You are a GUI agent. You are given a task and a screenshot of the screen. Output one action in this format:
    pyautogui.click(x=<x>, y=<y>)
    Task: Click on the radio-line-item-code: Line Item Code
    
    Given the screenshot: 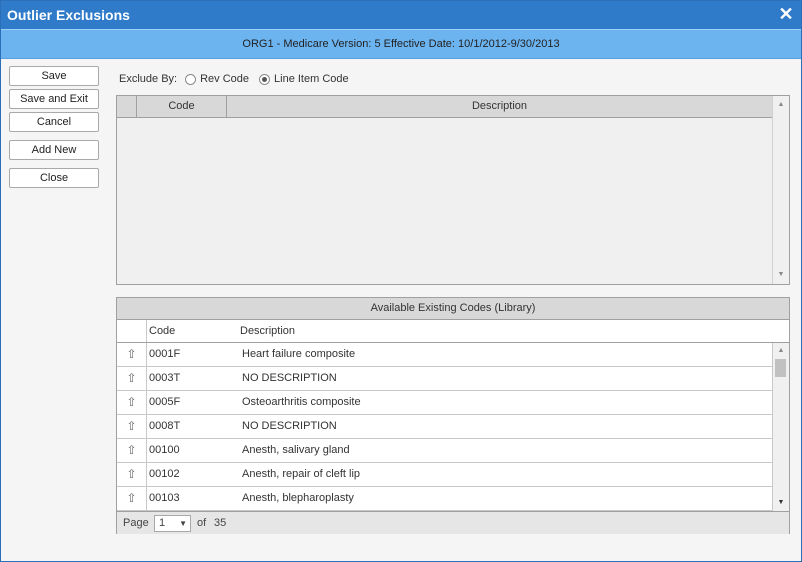 What is the action you would take?
    pyautogui.click(x=304, y=79)
    